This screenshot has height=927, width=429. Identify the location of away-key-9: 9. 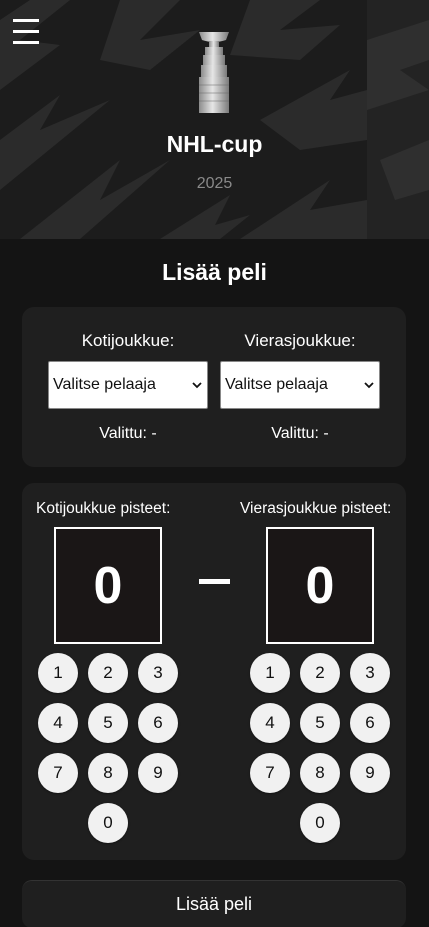
(370, 773).